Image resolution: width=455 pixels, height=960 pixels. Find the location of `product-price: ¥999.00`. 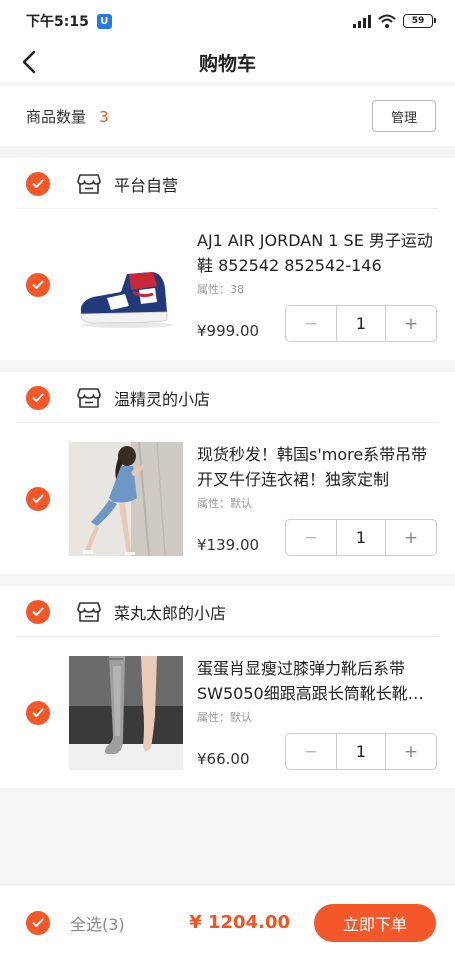

product-price: ¥999.00 is located at coordinates (228, 331).